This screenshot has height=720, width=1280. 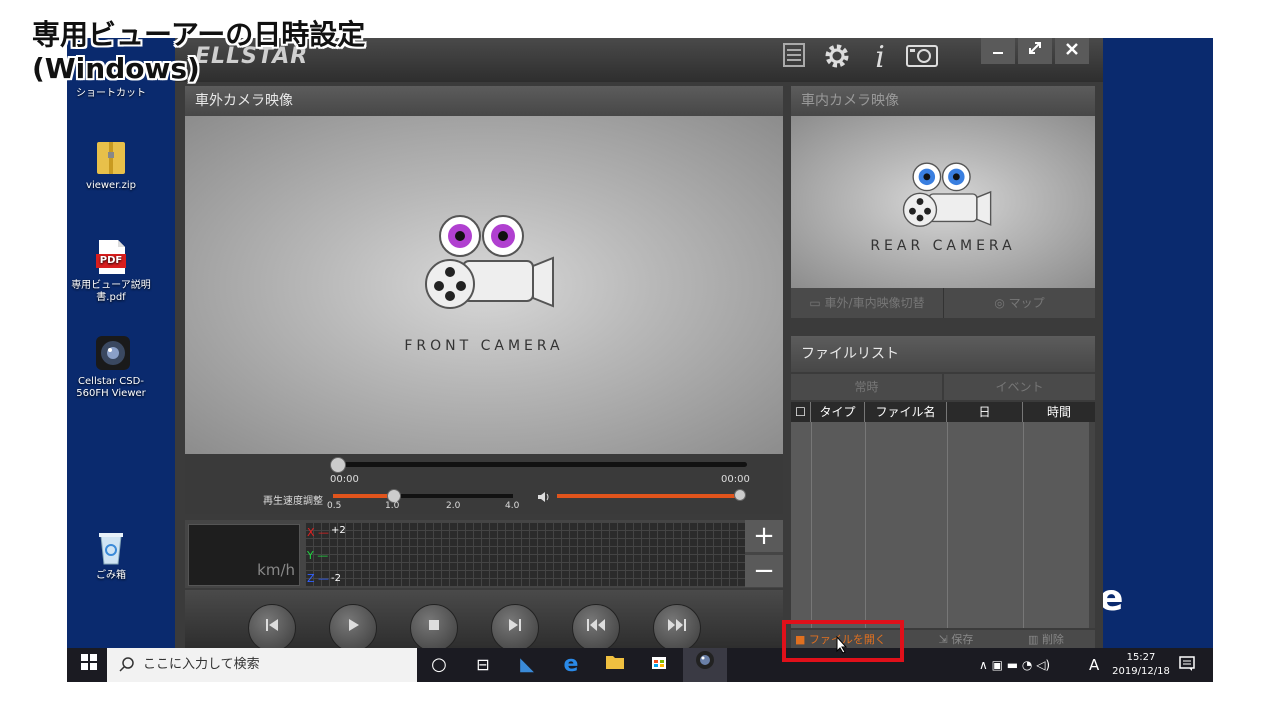 What do you see at coordinates (112, 353) in the screenshot?
I see `camera-lens-icon` at bounding box center [112, 353].